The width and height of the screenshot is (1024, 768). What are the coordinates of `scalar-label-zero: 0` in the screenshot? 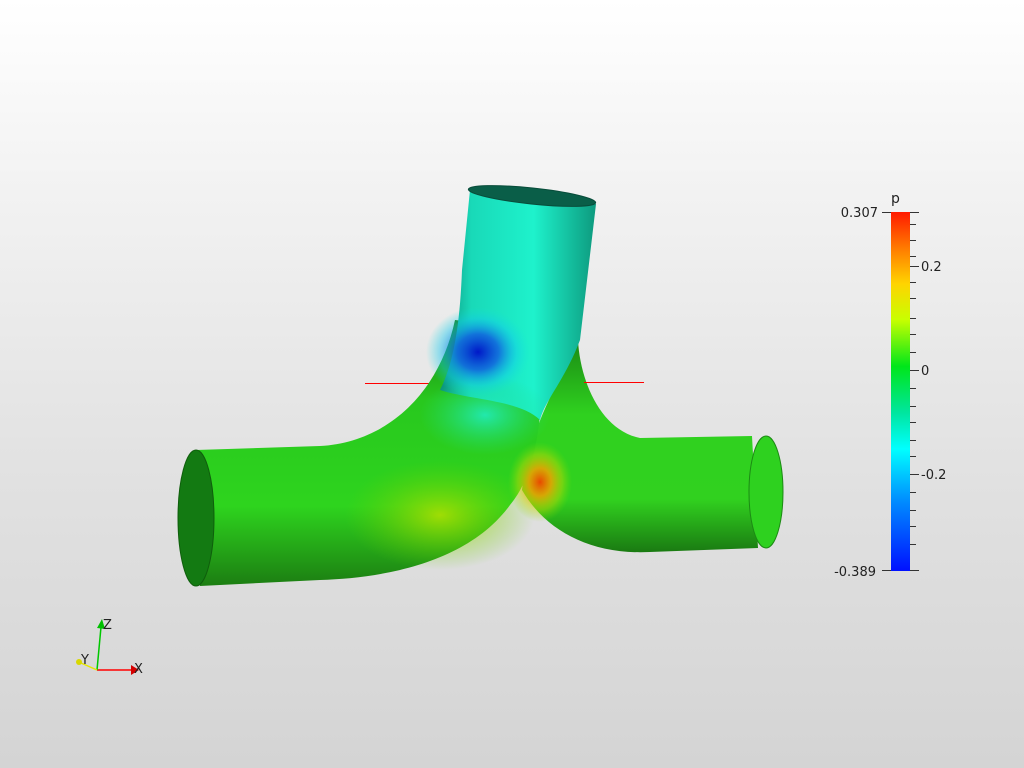 It's located at (925, 371).